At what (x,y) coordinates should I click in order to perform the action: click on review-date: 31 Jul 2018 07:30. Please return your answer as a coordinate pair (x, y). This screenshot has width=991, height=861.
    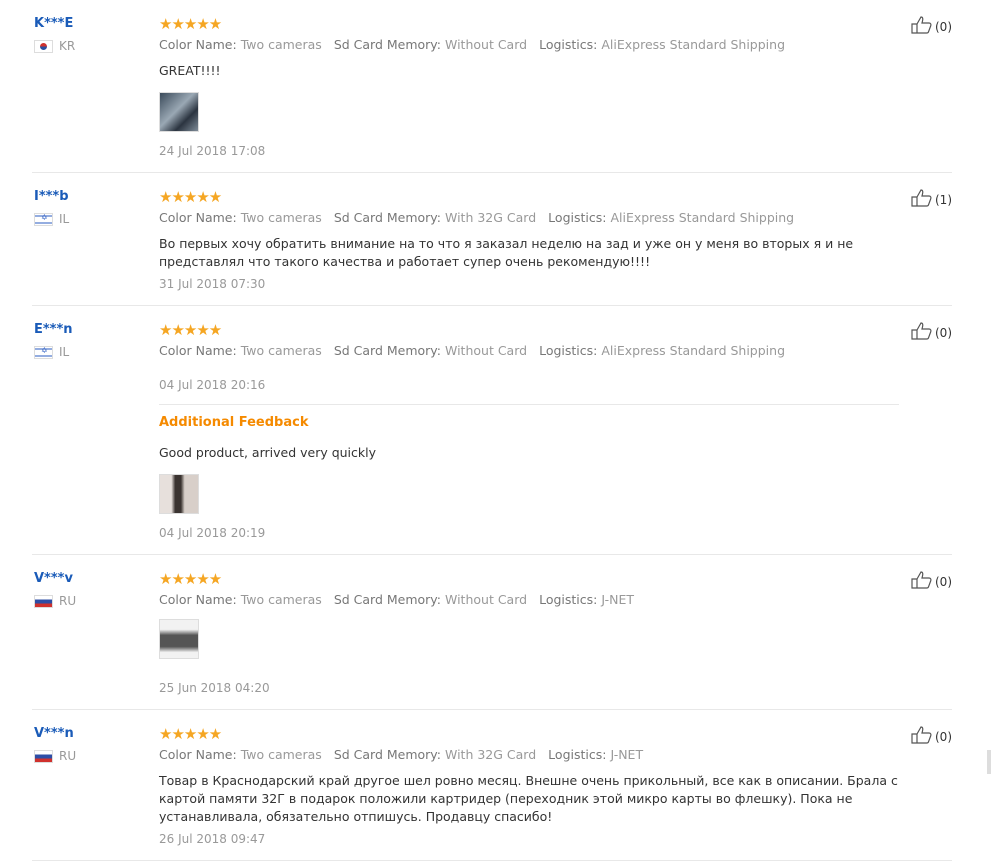
    Looking at the image, I should click on (212, 284).